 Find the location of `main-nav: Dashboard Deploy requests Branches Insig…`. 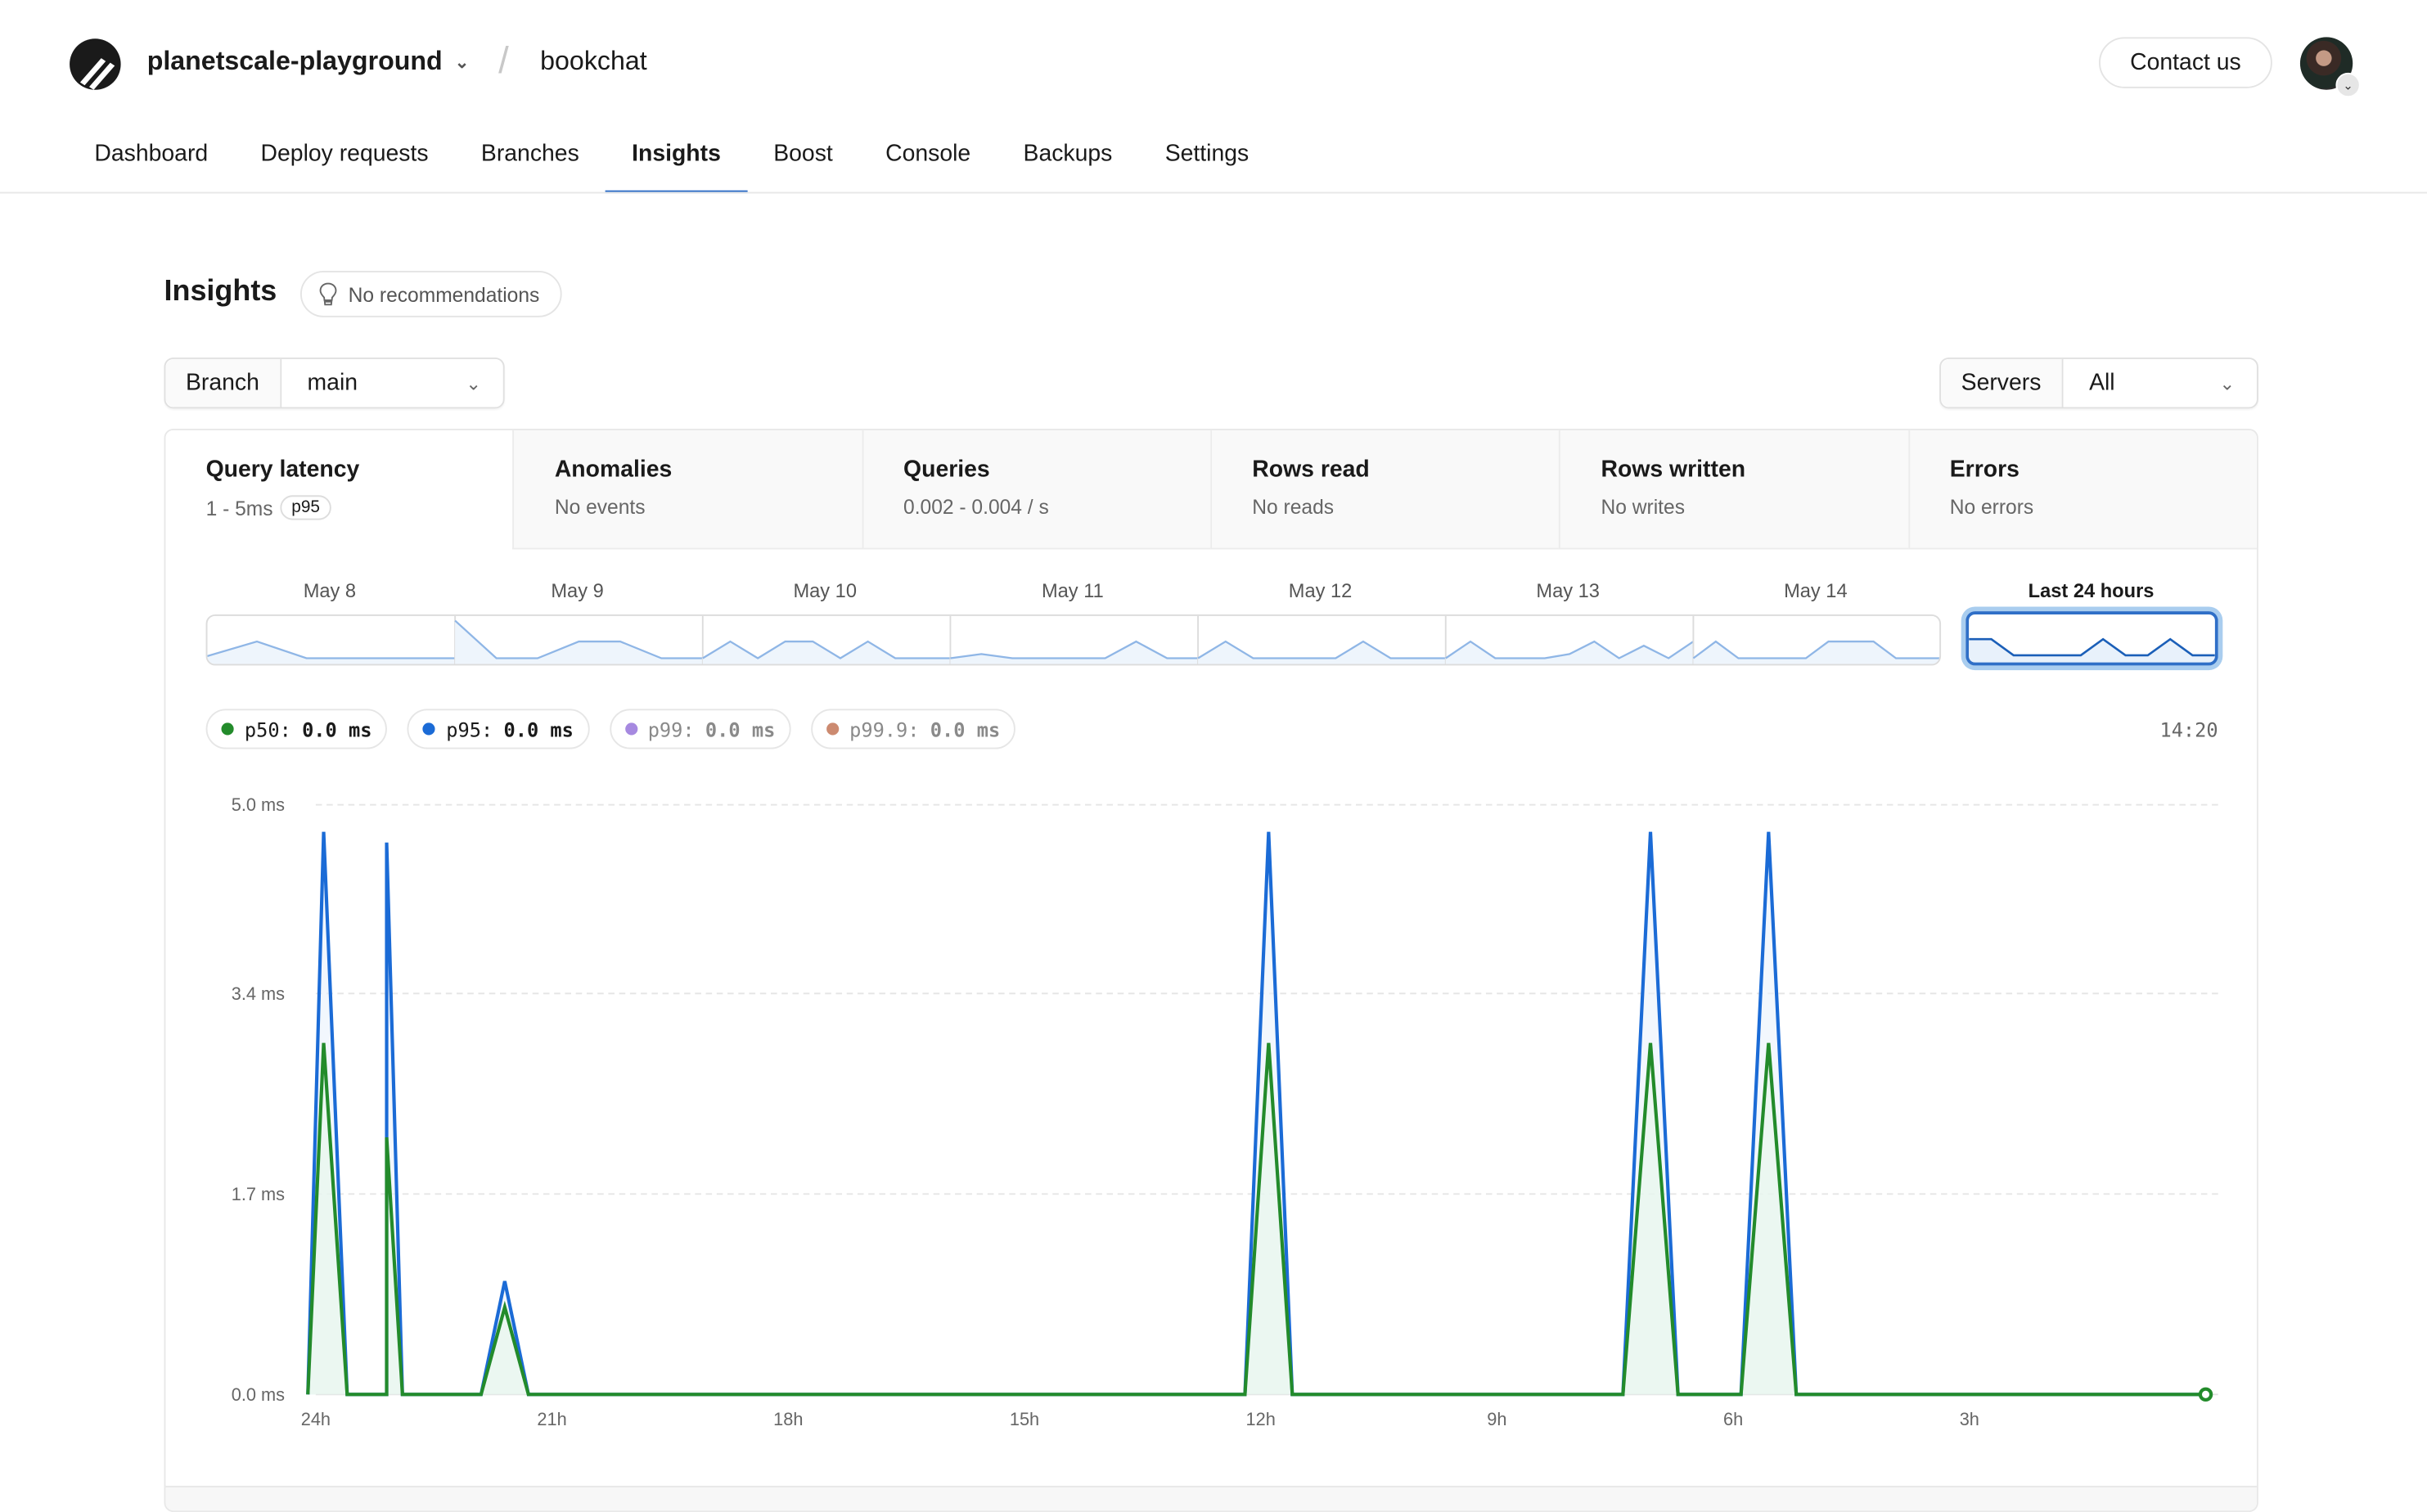

main-nav: Dashboard Deploy requests Branches Insig… is located at coordinates (672, 161).